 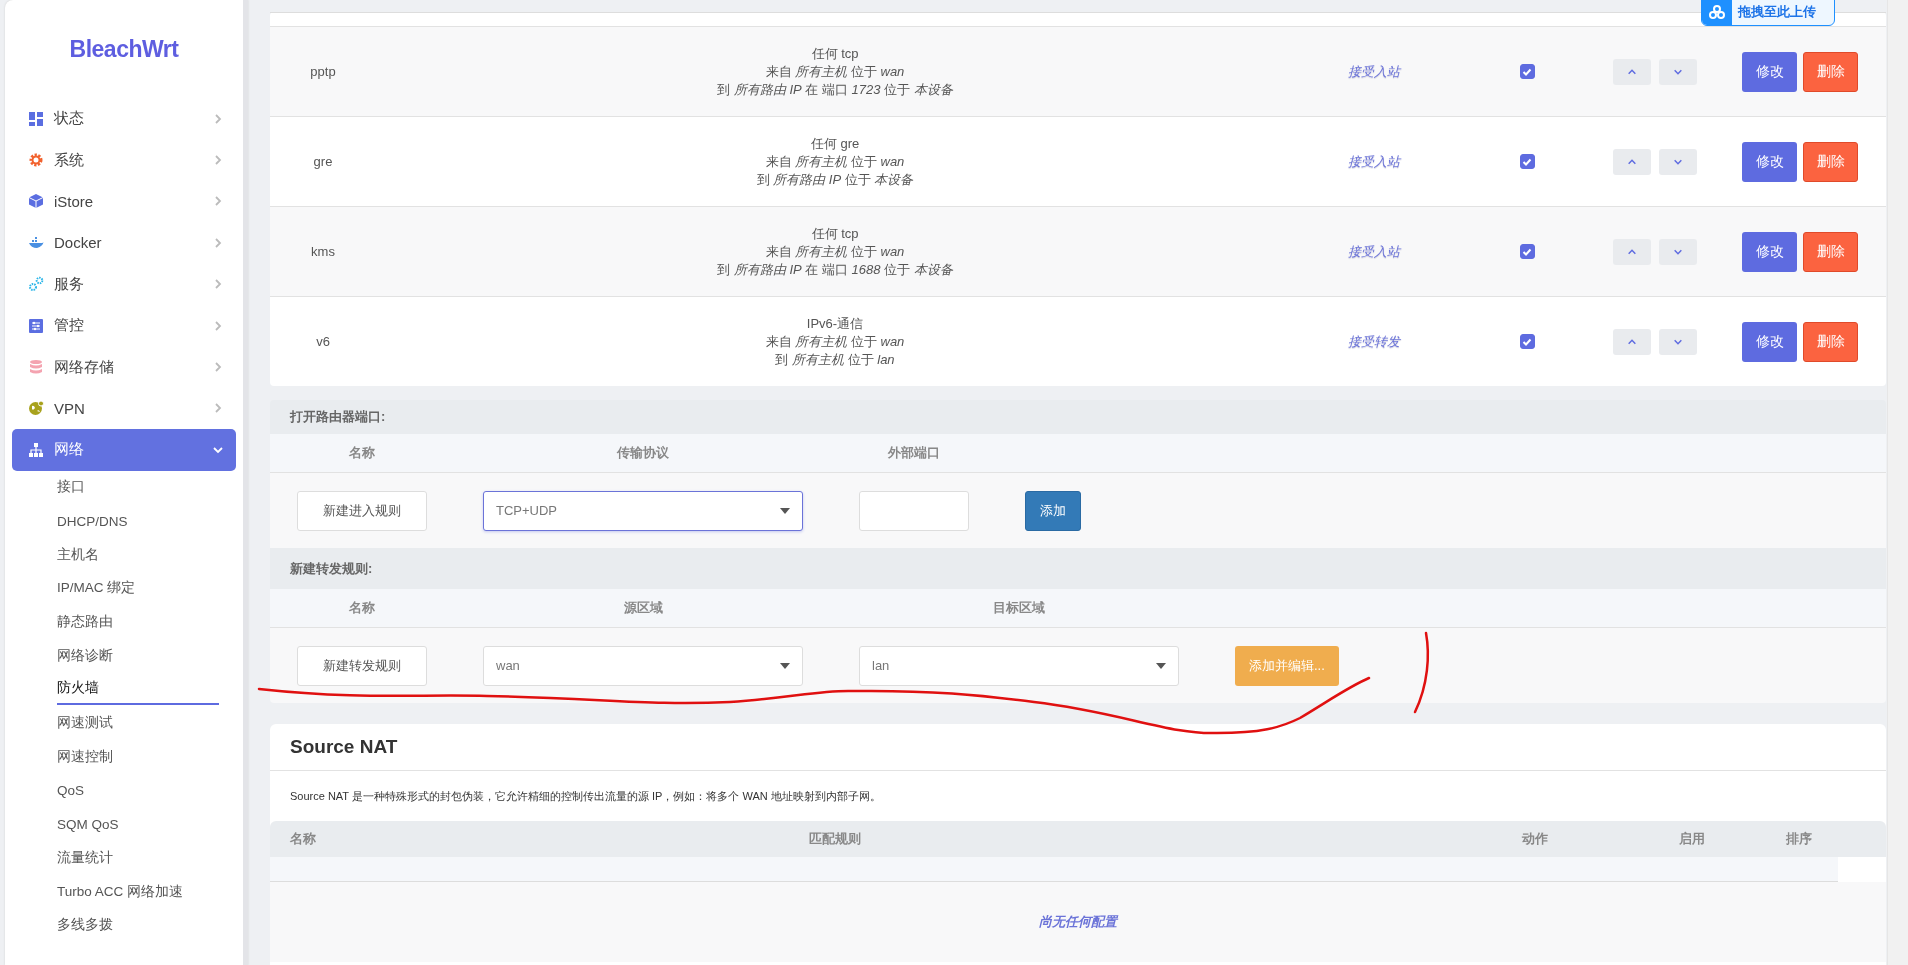 What do you see at coordinates (124, 325) in the screenshot?
I see `sidebar-item: 管控` at bounding box center [124, 325].